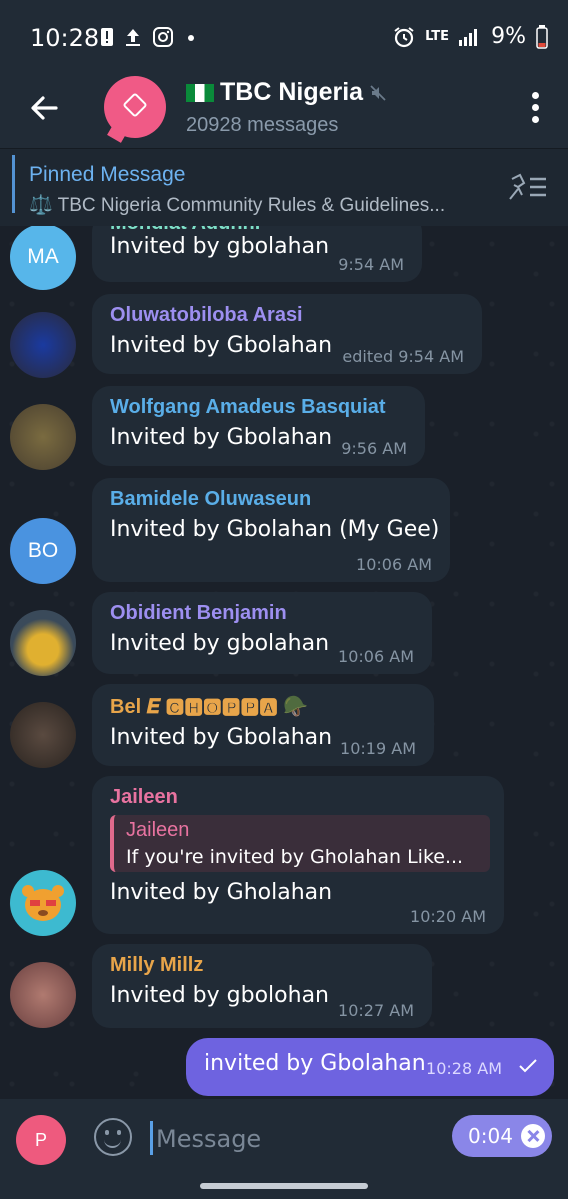 This screenshot has height=1199, width=568. What do you see at coordinates (163, 37) in the screenshot?
I see `instagram-icon` at bounding box center [163, 37].